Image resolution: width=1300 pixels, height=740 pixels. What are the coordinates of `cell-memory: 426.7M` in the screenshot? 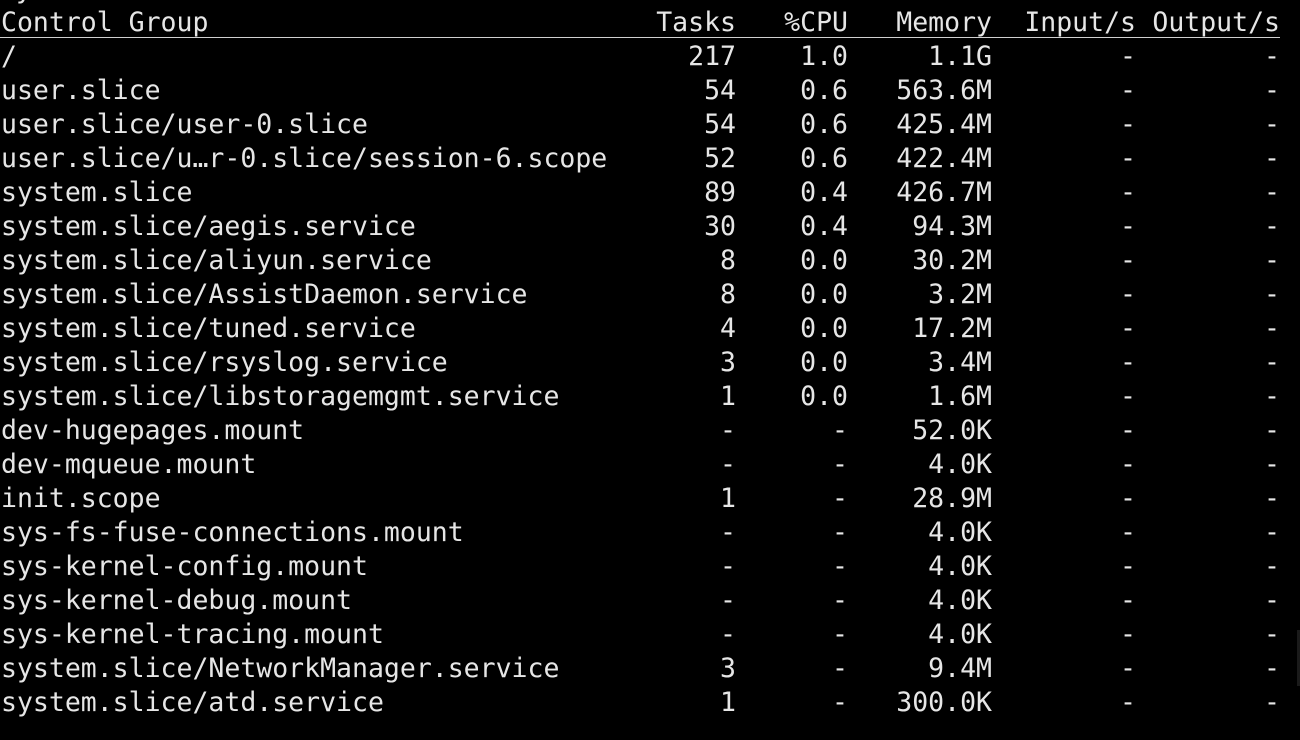 It's located at (944, 192).